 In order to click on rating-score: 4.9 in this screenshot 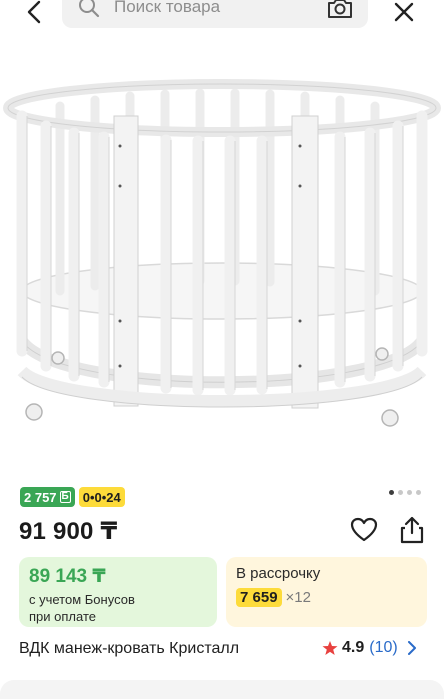, I will do `click(353, 647)`.